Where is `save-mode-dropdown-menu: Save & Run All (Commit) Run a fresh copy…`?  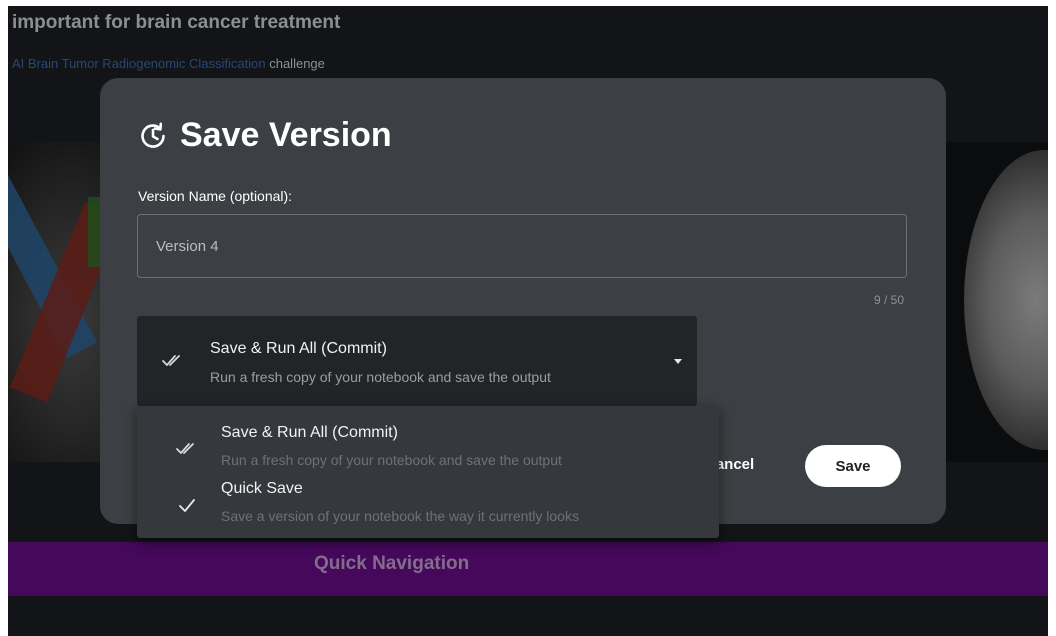 save-mode-dropdown-menu: Save & Run All (Commit) Run a fresh copy… is located at coordinates (428, 472).